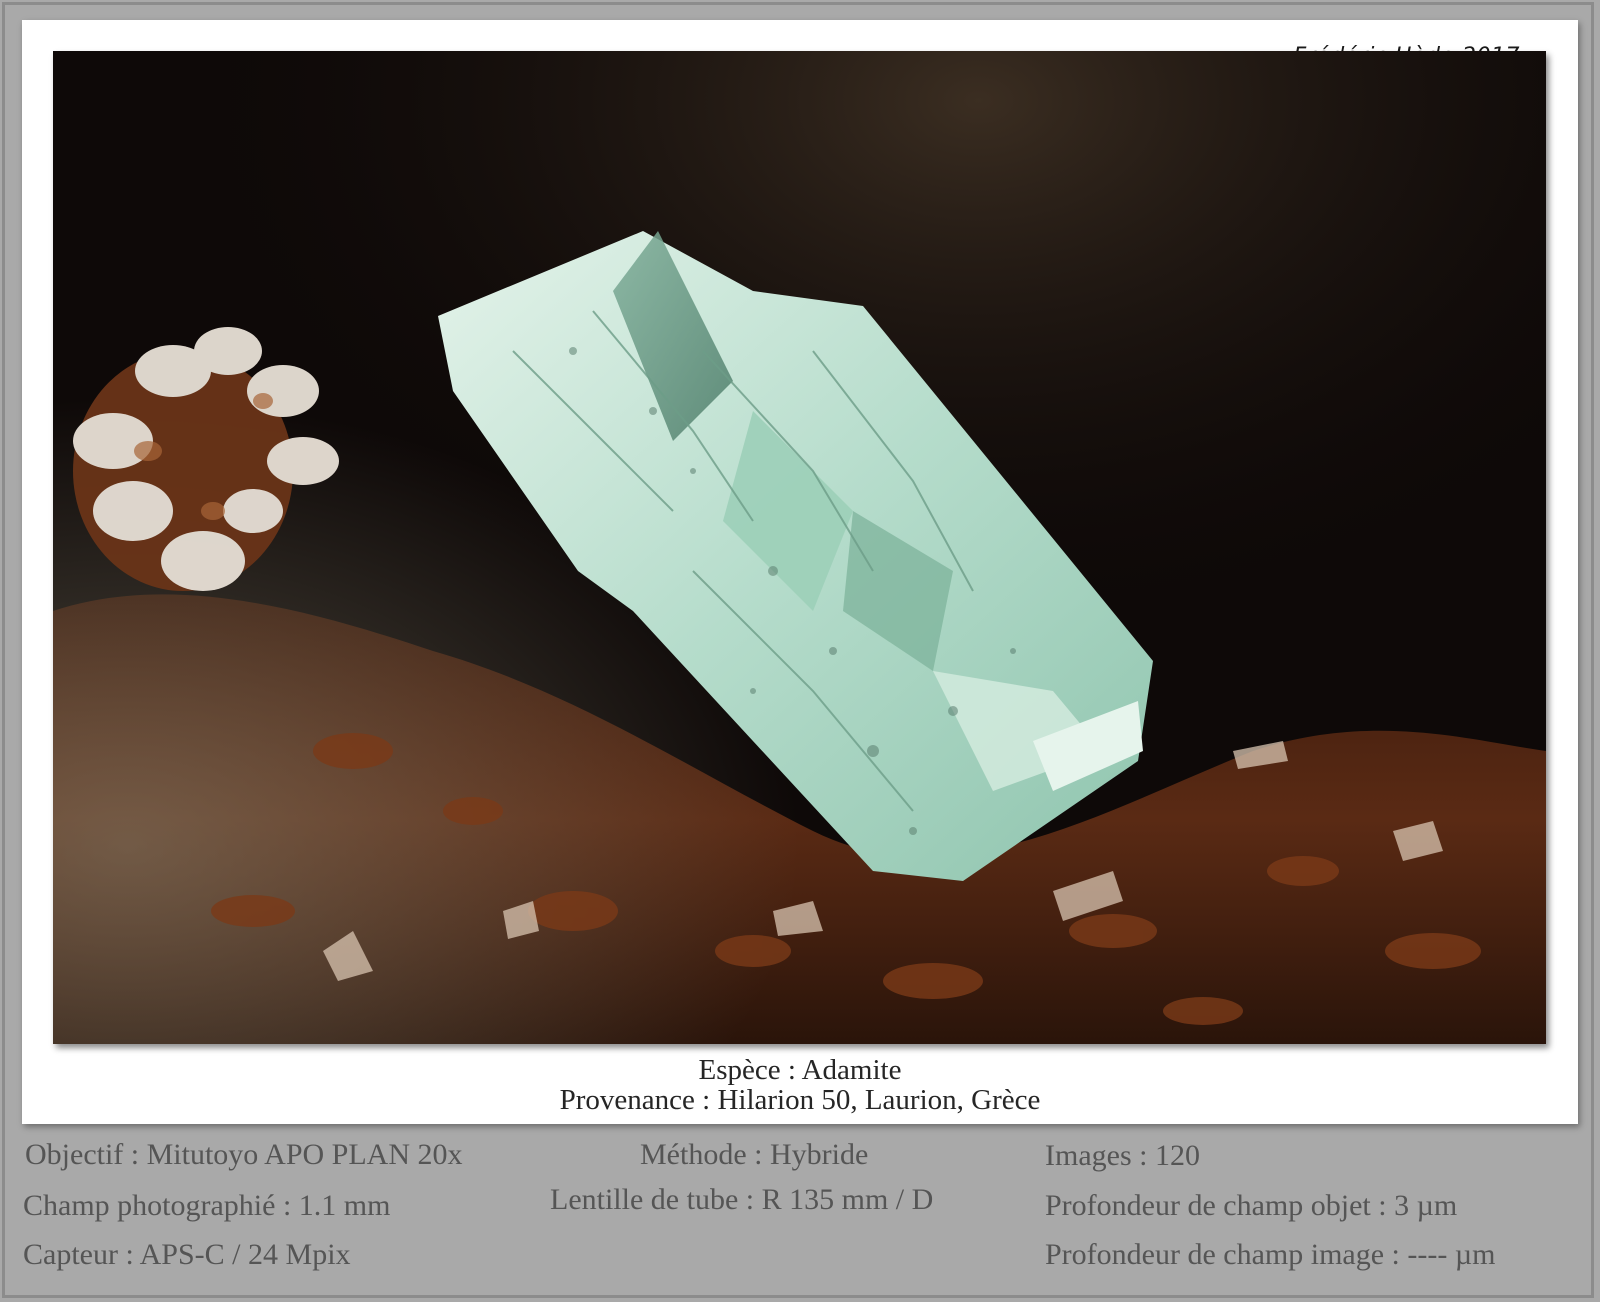 The width and height of the screenshot is (1600, 1302). I want to click on field-info: Champ photographié : 1.1 mm, so click(207, 1205).